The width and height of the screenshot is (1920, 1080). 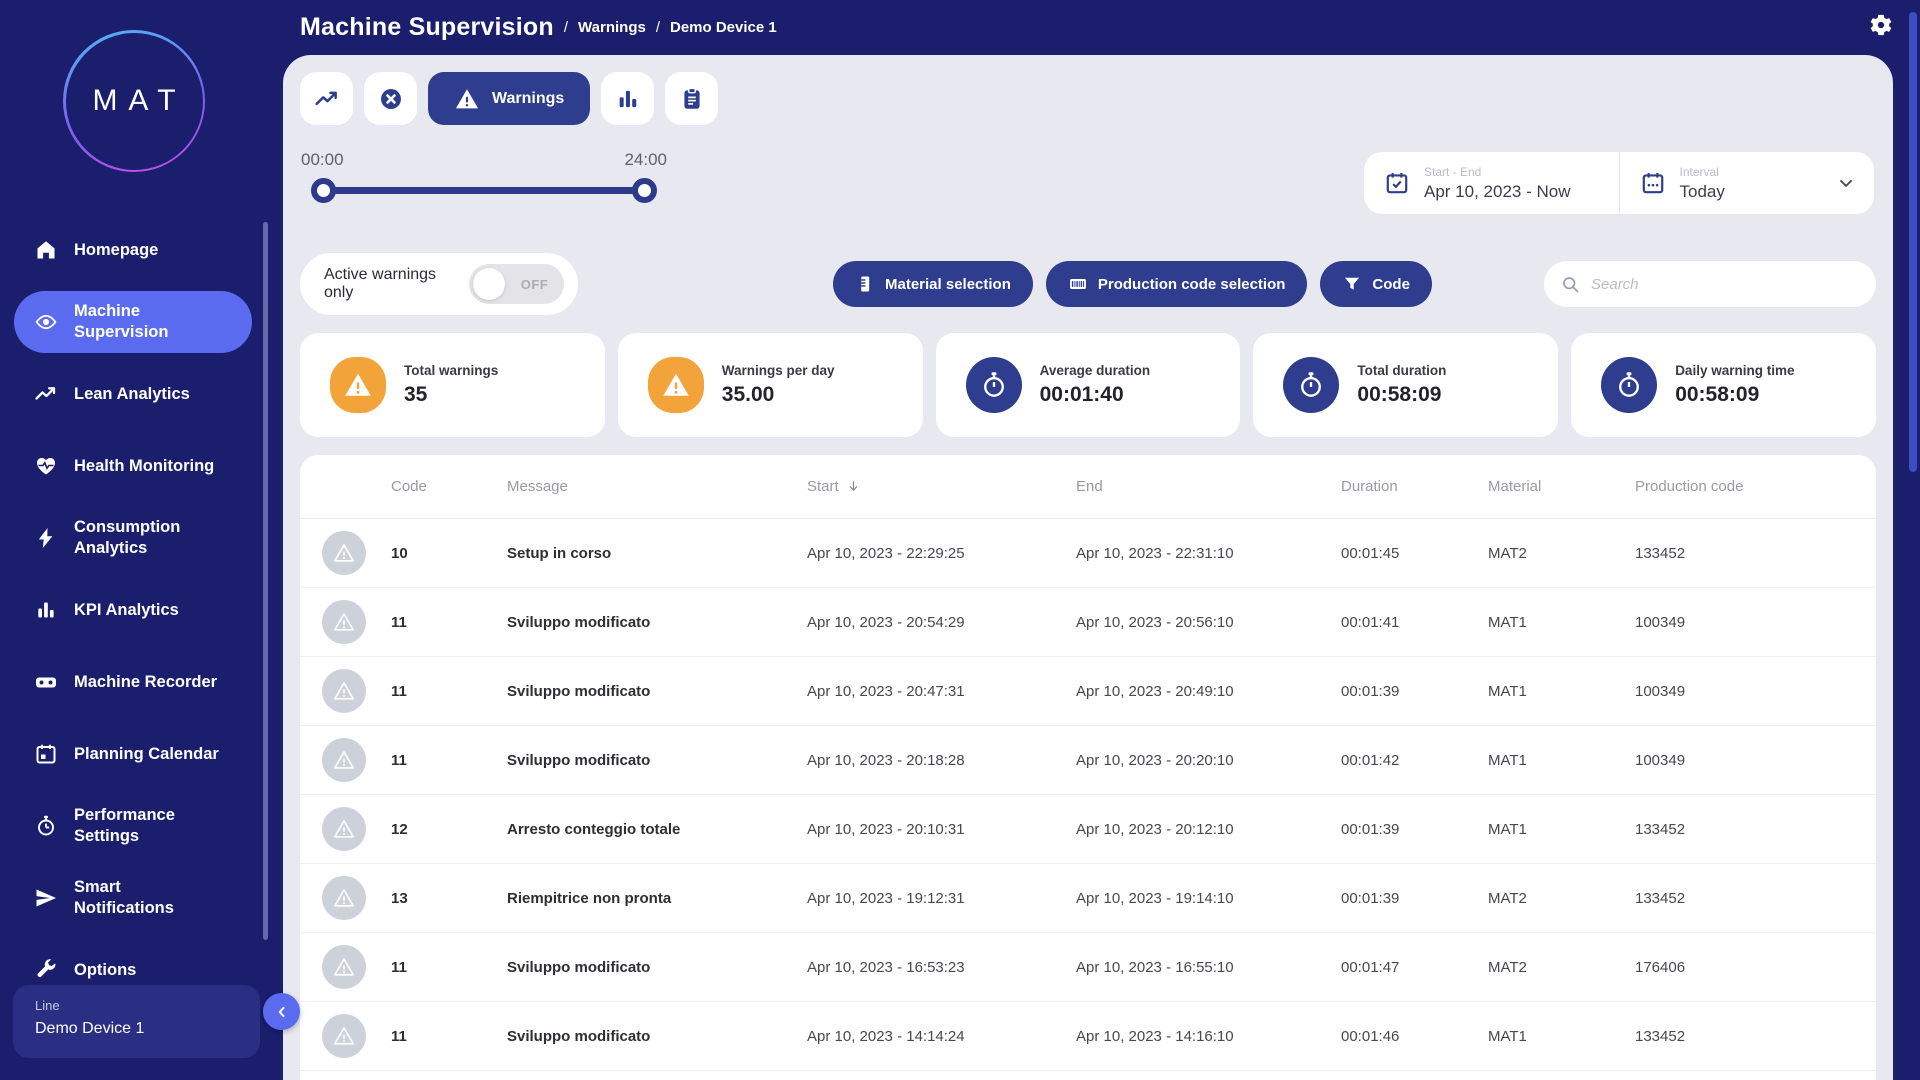 What do you see at coordinates (135, 754) in the screenshot?
I see `sidebar-item-planning-calendar: Planning Calendar` at bounding box center [135, 754].